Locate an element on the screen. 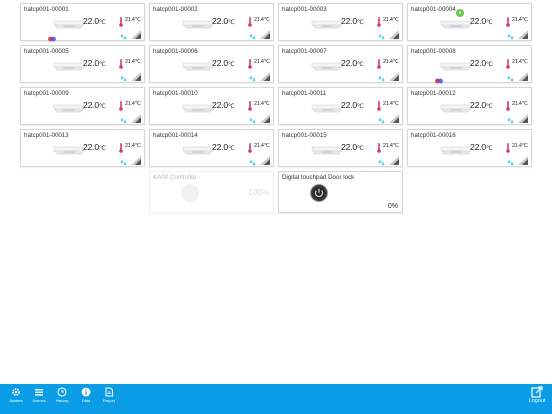 This screenshot has width=552, height=414. device-name: hatcp001-00013 is located at coordinates (46, 135).